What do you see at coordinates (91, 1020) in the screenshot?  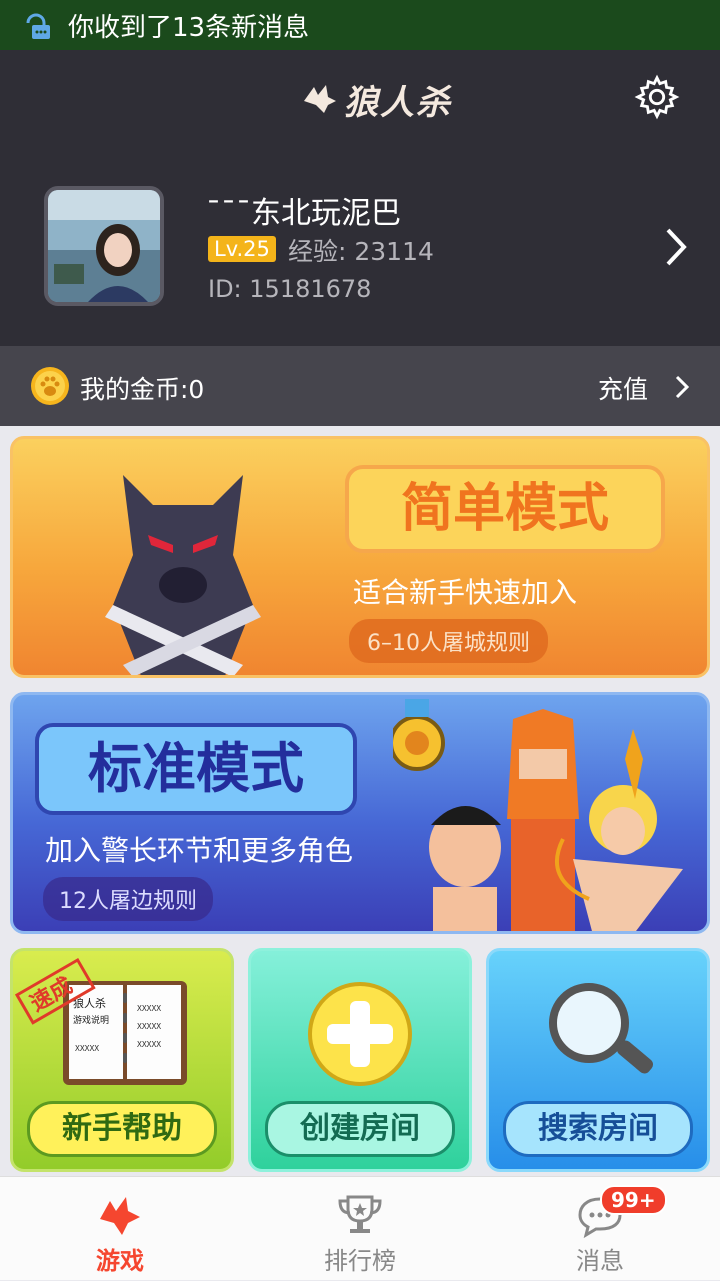 I see `book-subtitle-text: 游戏说明` at bounding box center [91, 1020].